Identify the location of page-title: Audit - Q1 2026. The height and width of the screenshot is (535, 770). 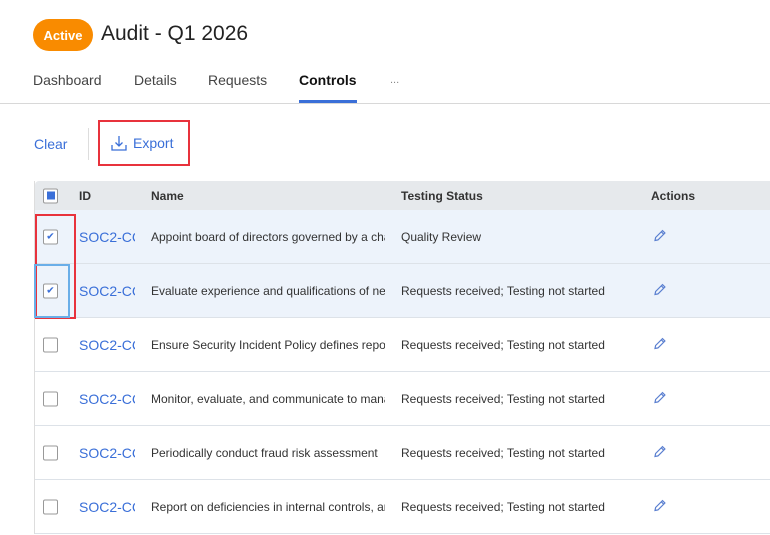
(175, 33).